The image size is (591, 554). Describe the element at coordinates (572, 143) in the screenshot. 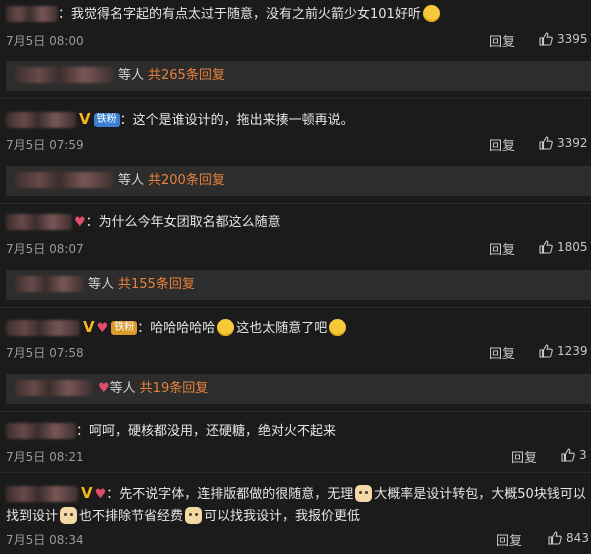

I see `like-count: 3392` at that location.